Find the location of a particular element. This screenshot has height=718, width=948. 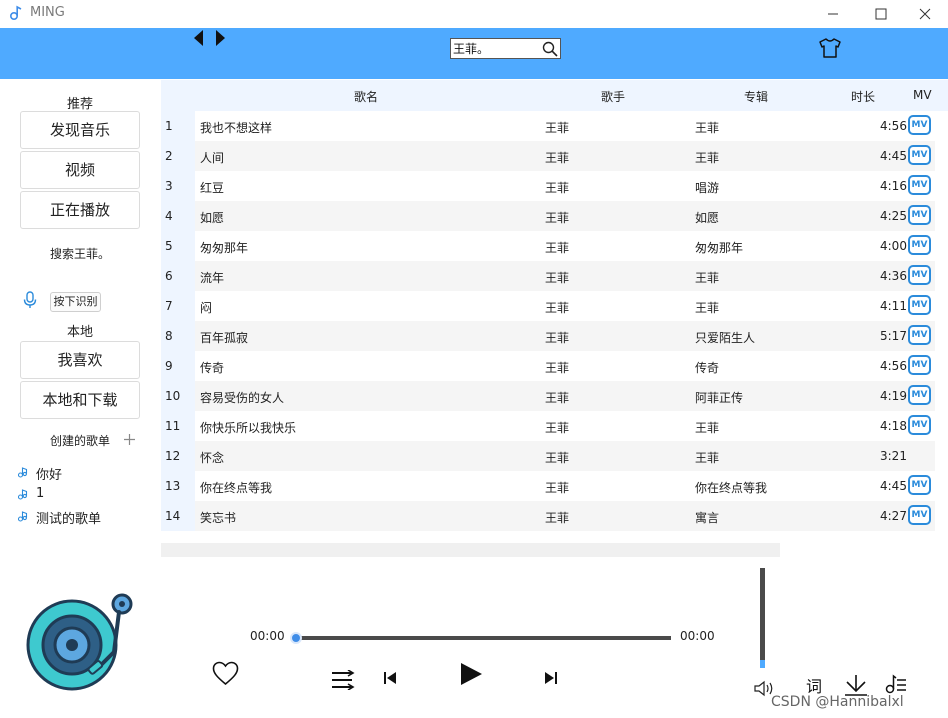

vinyl-record-icon is located at coordinates (79, 642).